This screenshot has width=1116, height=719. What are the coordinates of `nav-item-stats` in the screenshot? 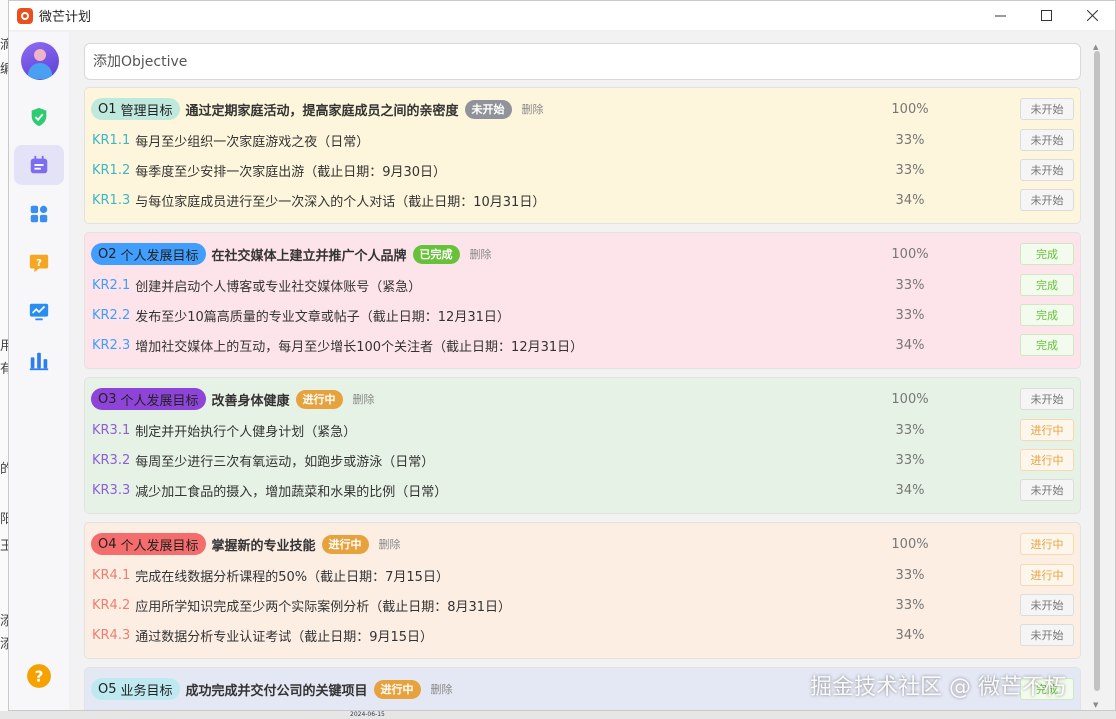 It's located at (39, 361).